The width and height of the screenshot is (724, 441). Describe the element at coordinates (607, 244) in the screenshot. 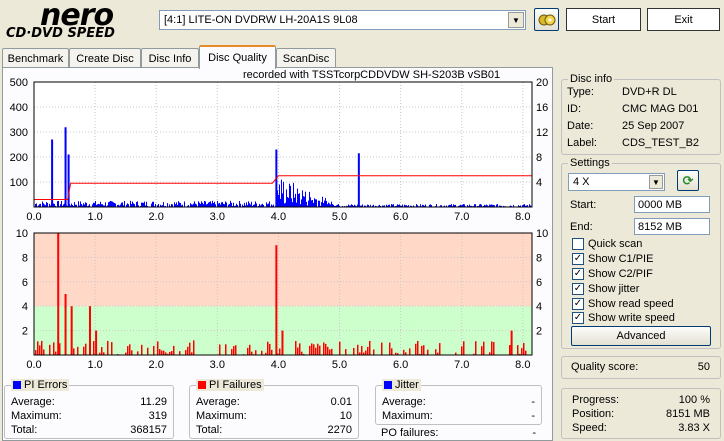

I see `checkbox-row-quick-scan: Quick scan` at that location.